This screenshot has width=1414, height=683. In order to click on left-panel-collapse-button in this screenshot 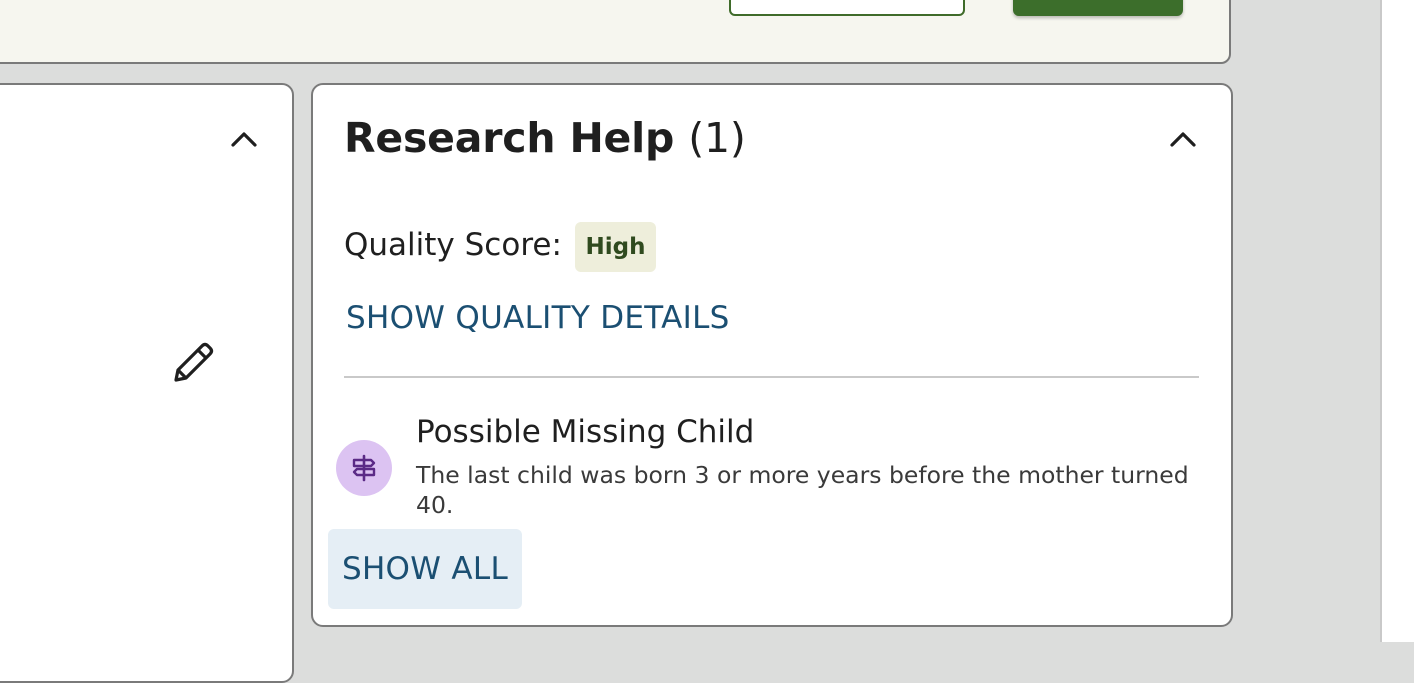, I will do `click(244, 138)`.